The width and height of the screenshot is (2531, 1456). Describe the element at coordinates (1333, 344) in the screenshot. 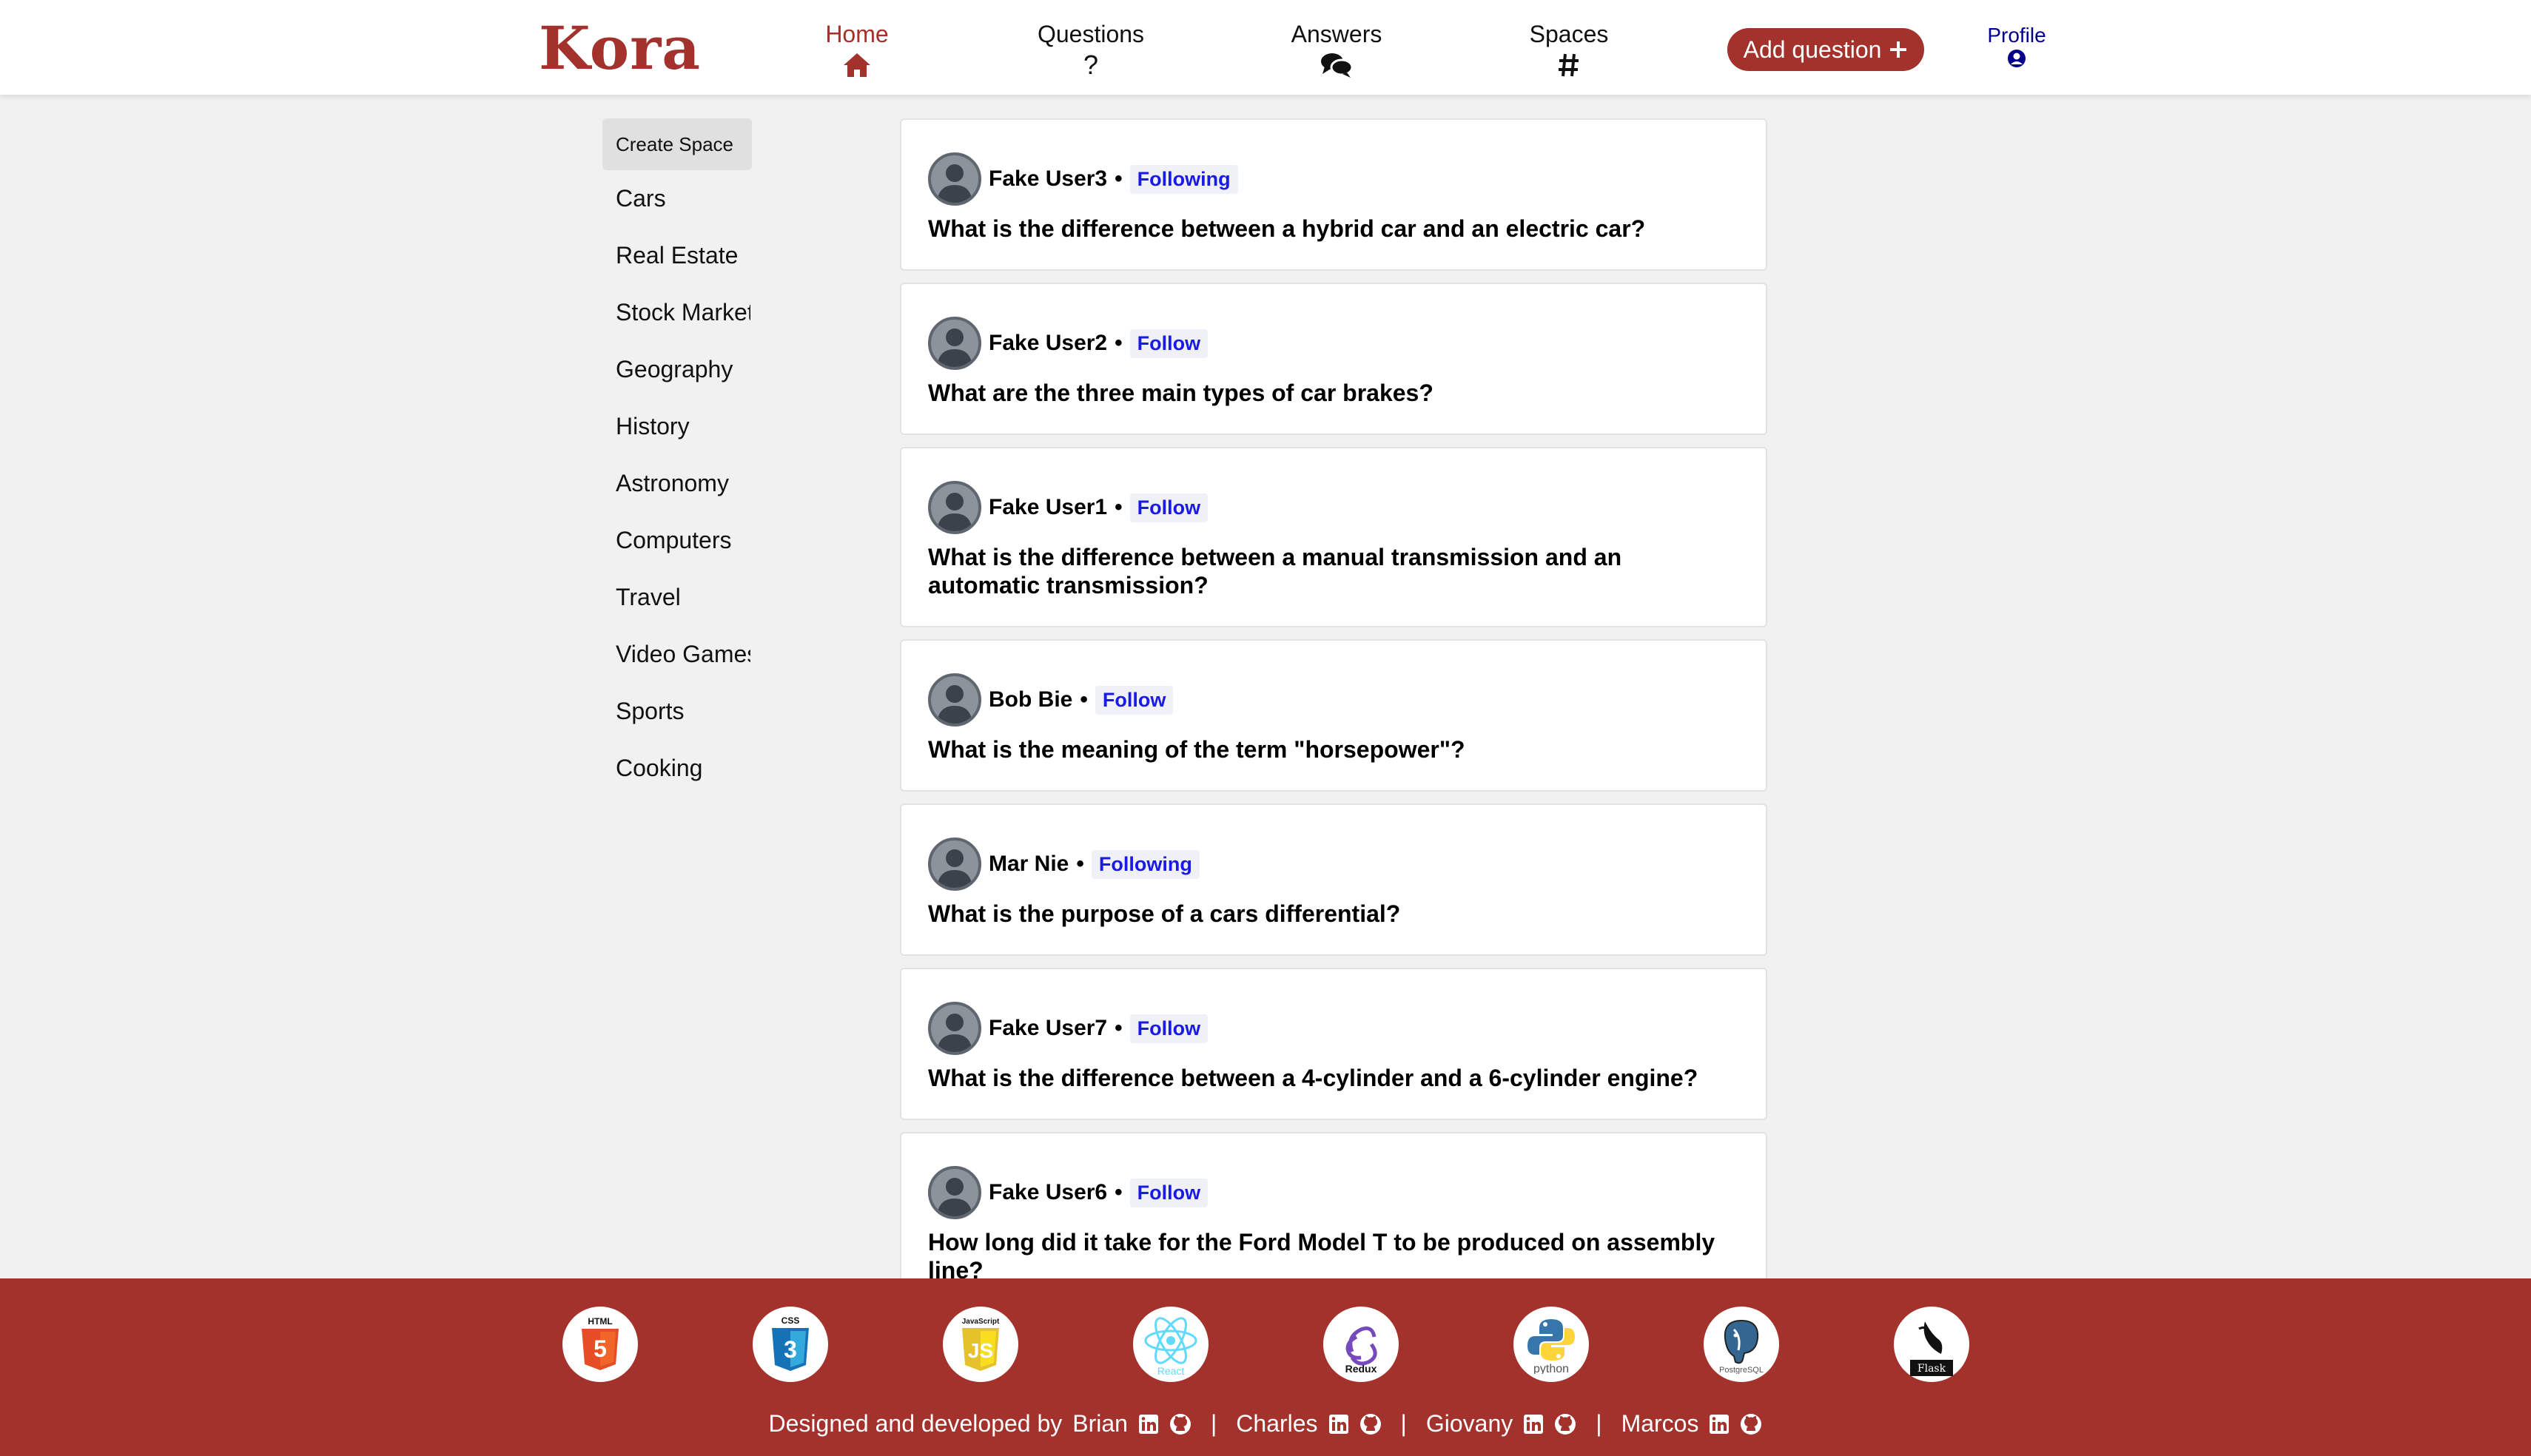

I see `card-header: Fake User2 • Follow` at that location.